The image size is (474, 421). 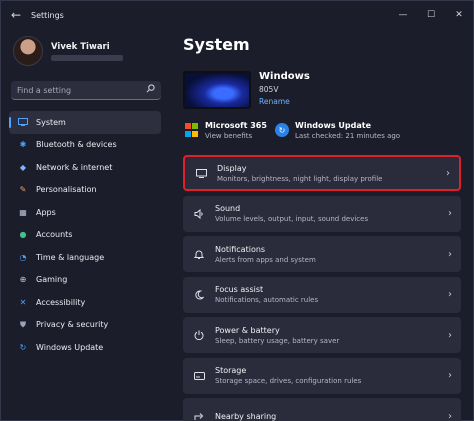 I want to click on bluetooth-icon: ✱, so click(x=23, y=145).